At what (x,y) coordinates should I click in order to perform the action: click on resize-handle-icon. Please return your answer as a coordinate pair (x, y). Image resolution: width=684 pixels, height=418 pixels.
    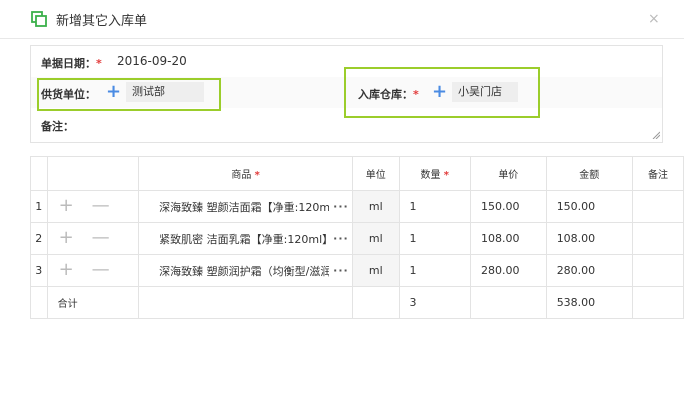
    Looking at the image, I should click on (656, 135).